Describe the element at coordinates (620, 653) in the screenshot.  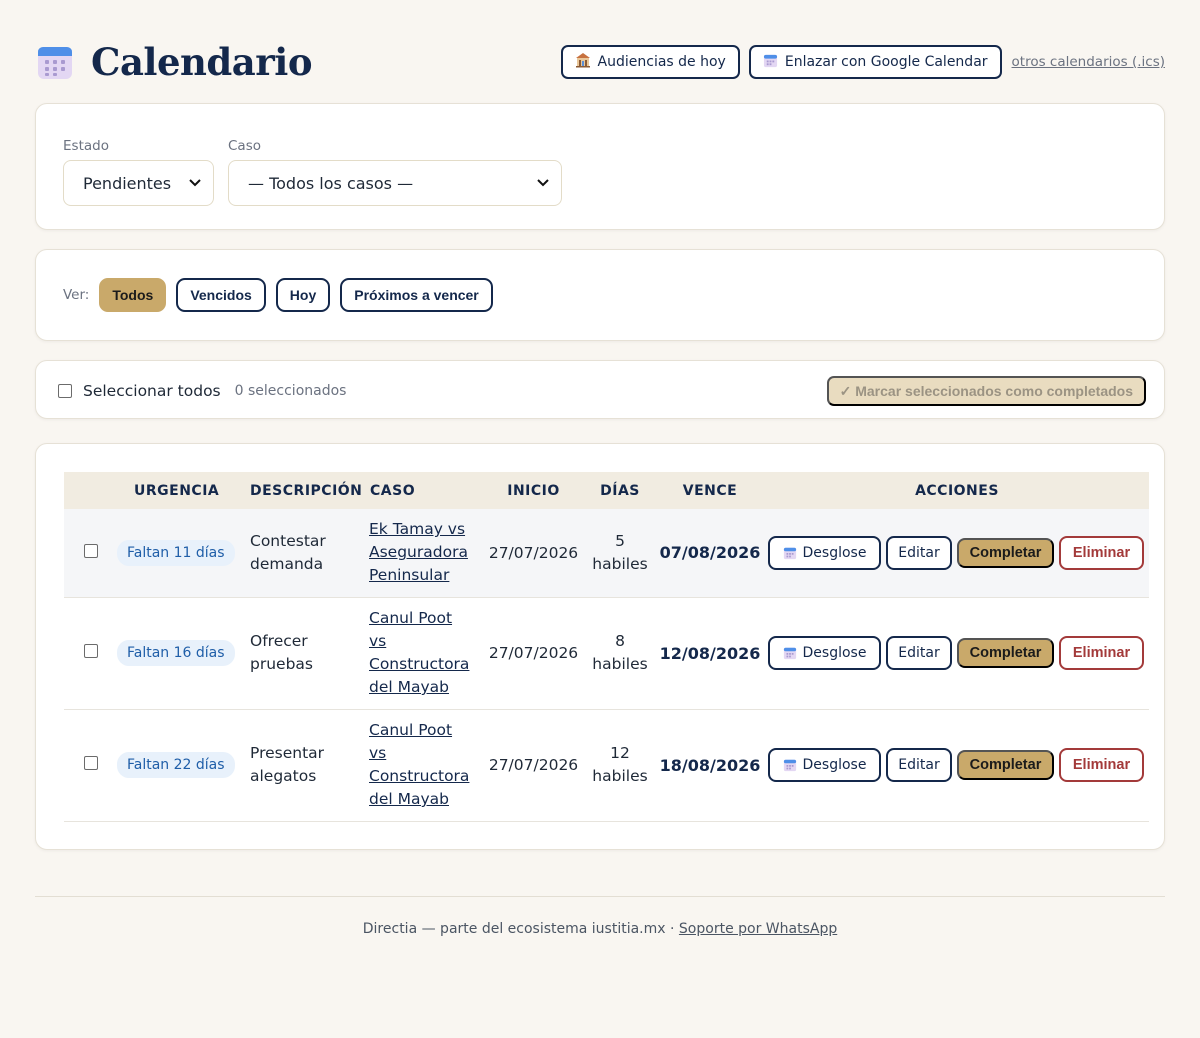
I see `days-cell: 8 habiles` at that location.